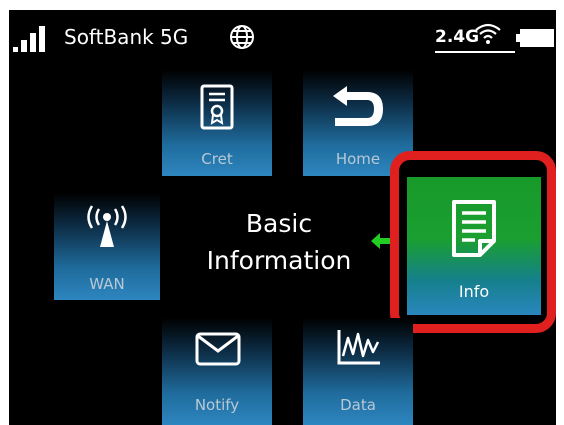 Image resolution: width=564 pixels, height=425 pixels. Describe the element at coordinates (218, 349) in the screenshot. I see `envelope-icon` at that location.